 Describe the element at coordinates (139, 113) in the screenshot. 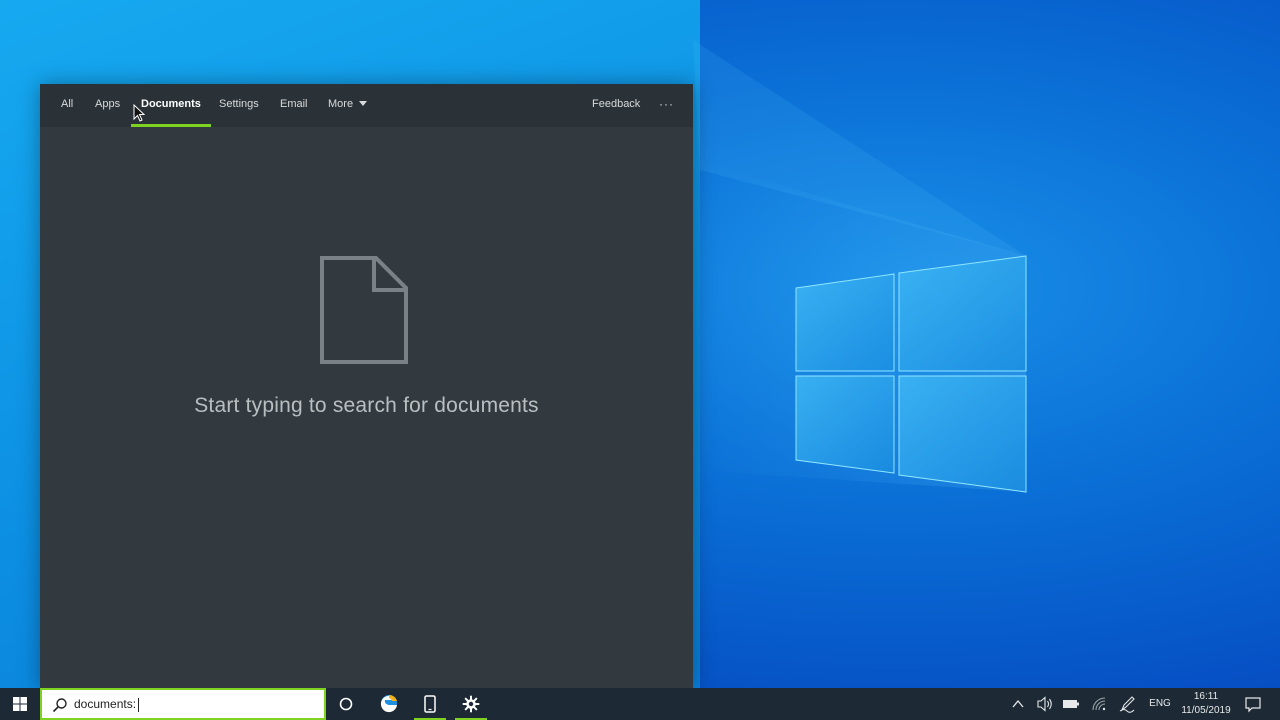

I see `mouse-cursor-icon` at that location.